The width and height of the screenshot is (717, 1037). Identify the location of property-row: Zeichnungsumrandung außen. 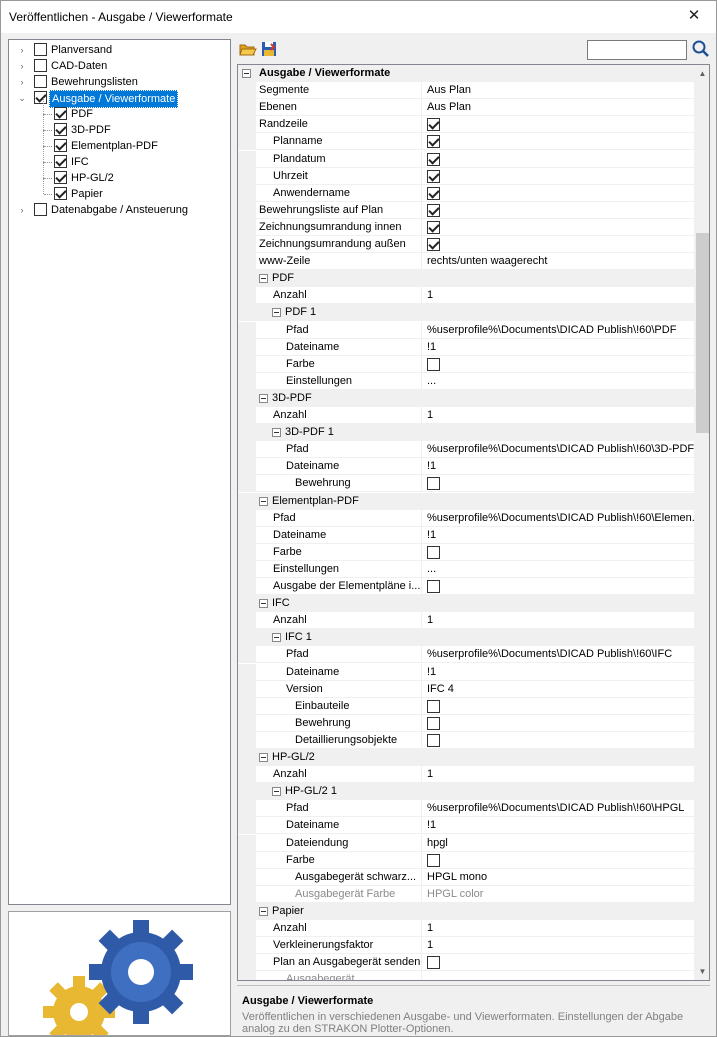
(466, 244).